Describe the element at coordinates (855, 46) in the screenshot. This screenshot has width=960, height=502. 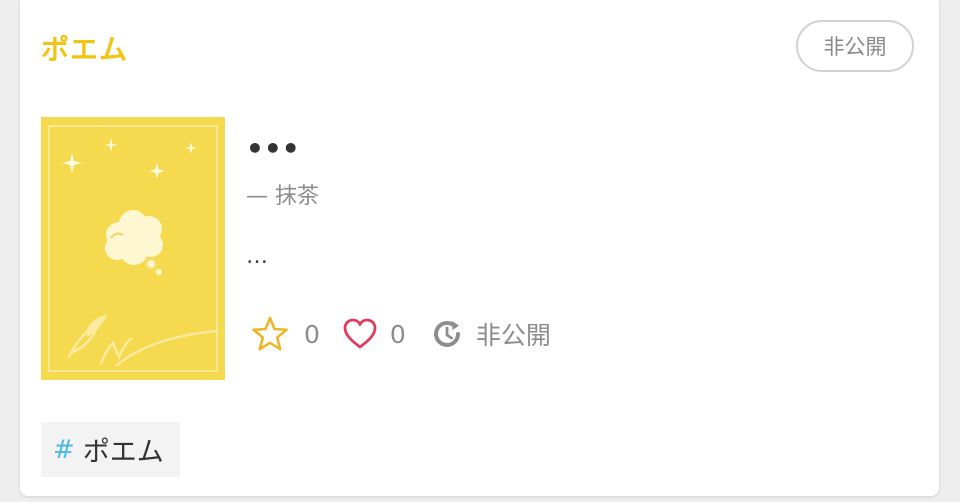
I see `visibility-status-button: 非公開` at that location.